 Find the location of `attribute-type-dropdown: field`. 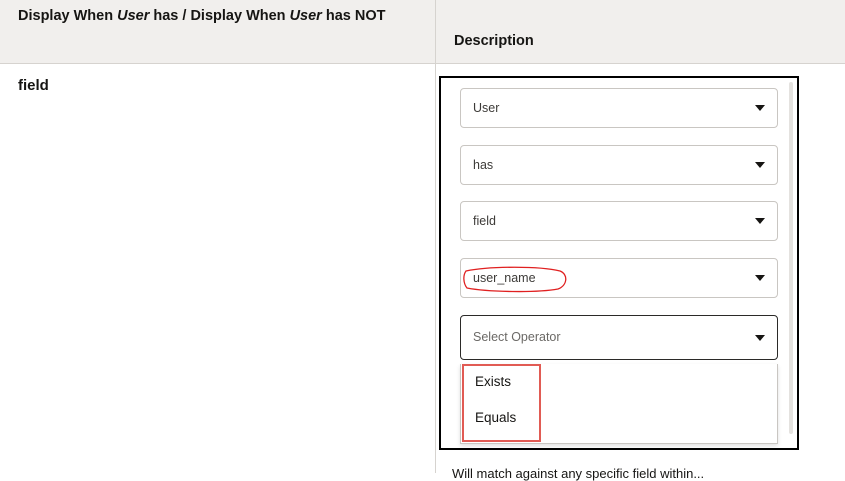

attribute-type-dropdown: field is located at coordinates (619, 221).